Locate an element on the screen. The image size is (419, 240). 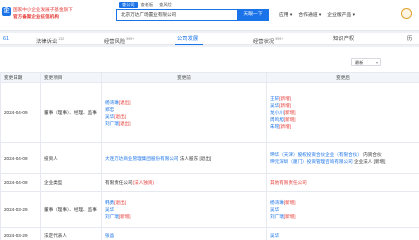
change-tag: (法人独资) is located at coordinates (143, 182).